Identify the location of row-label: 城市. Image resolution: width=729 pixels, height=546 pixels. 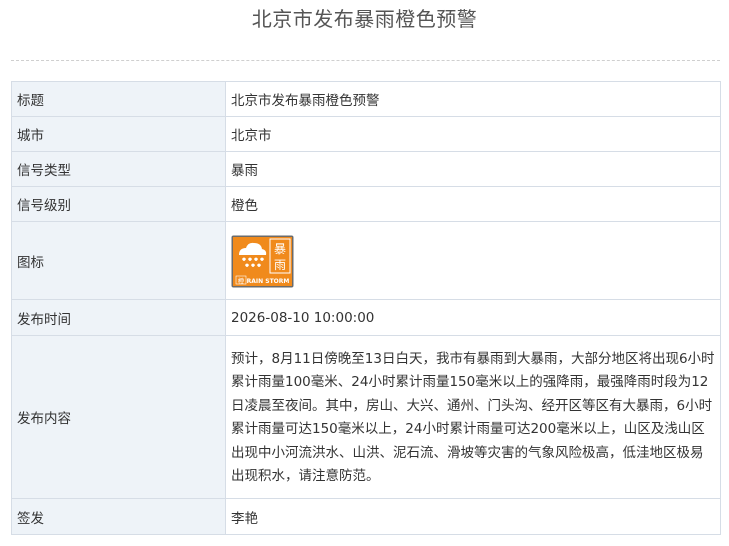
(118, 134).